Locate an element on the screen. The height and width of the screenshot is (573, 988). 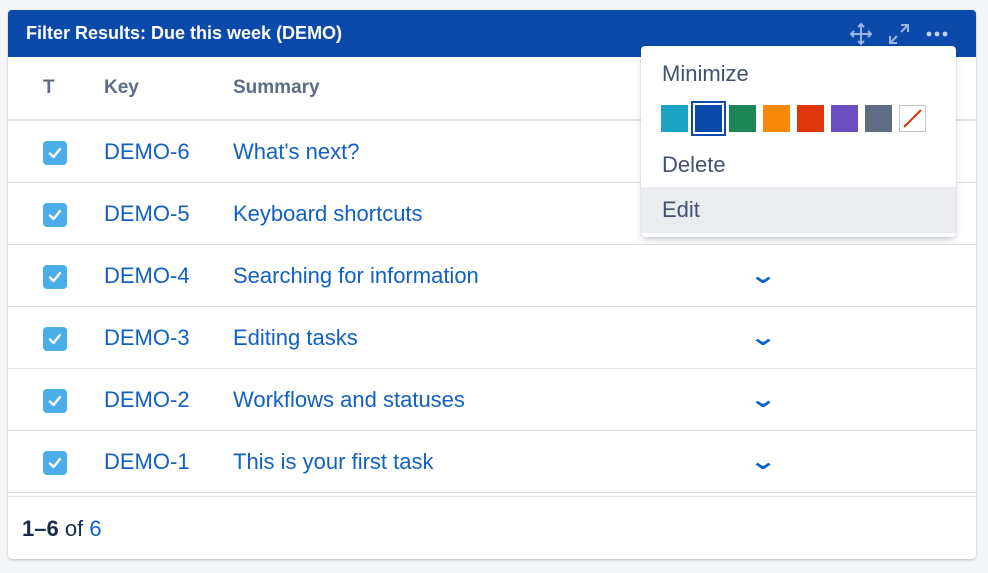
summary-cell: This is your first task is located at coordinates (493, 461).